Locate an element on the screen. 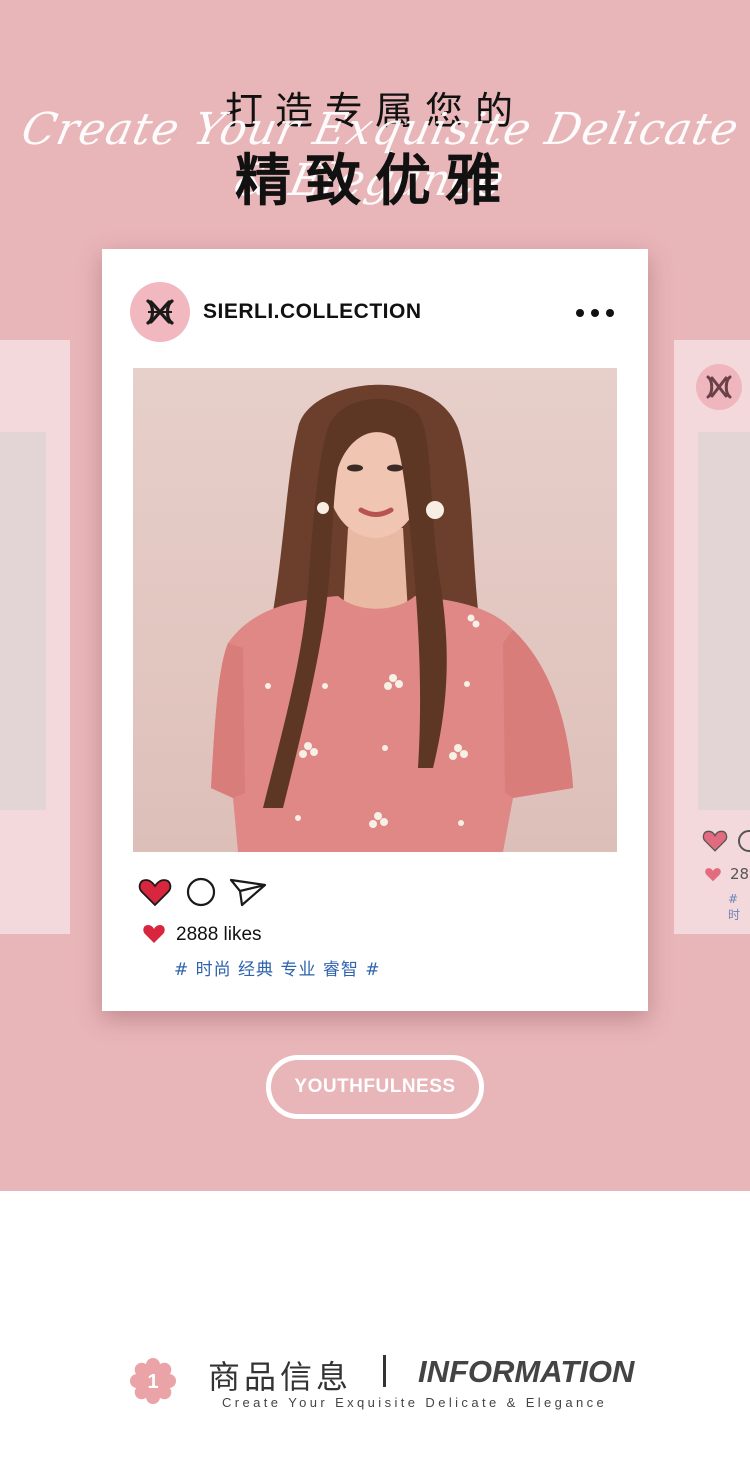 The height and width of the screenshot is (1461, 750). side-likes-count: 288 is located at coordinates (740, 874).